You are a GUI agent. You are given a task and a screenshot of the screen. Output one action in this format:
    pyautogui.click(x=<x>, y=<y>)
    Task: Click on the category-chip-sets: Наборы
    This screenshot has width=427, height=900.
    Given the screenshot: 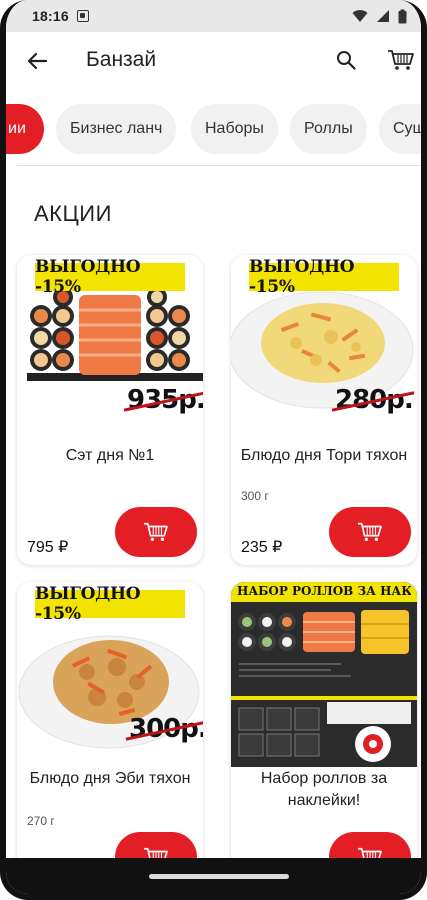 What is the action you would take?
    pyautogui.click(x=234, y=129)
    